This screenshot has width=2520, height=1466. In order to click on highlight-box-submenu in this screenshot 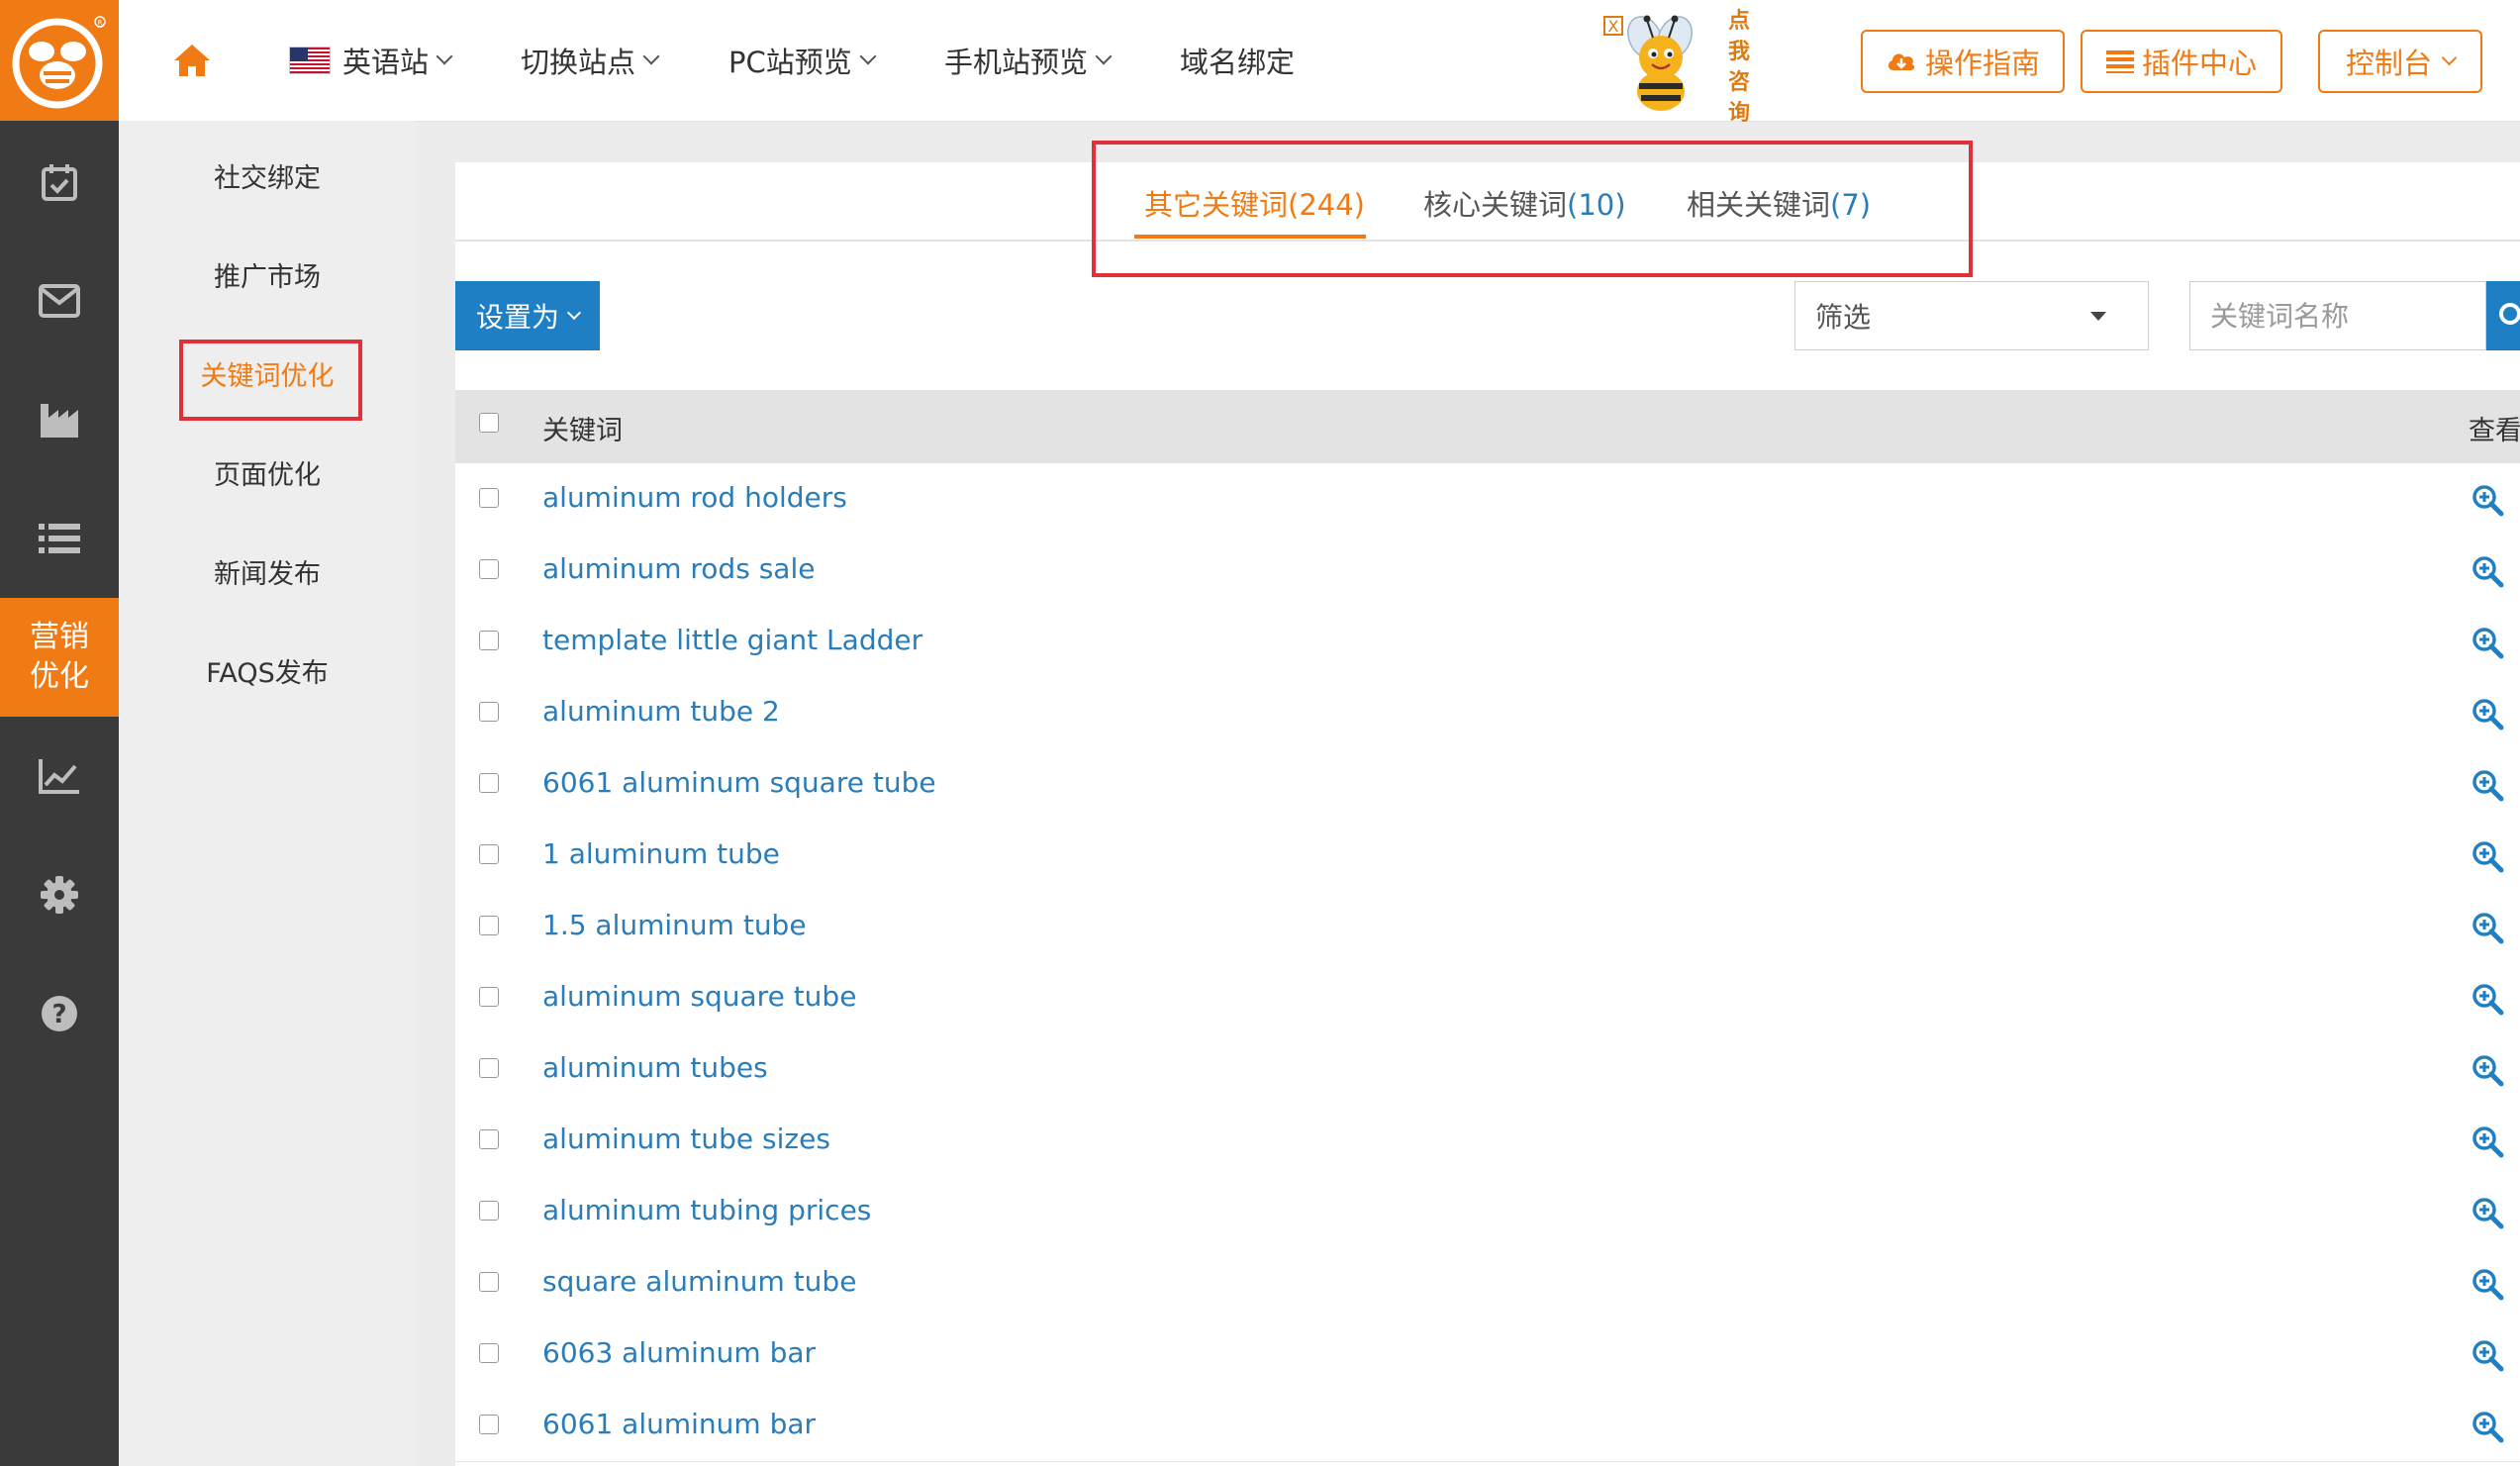, I will do `click(270, 380)`.